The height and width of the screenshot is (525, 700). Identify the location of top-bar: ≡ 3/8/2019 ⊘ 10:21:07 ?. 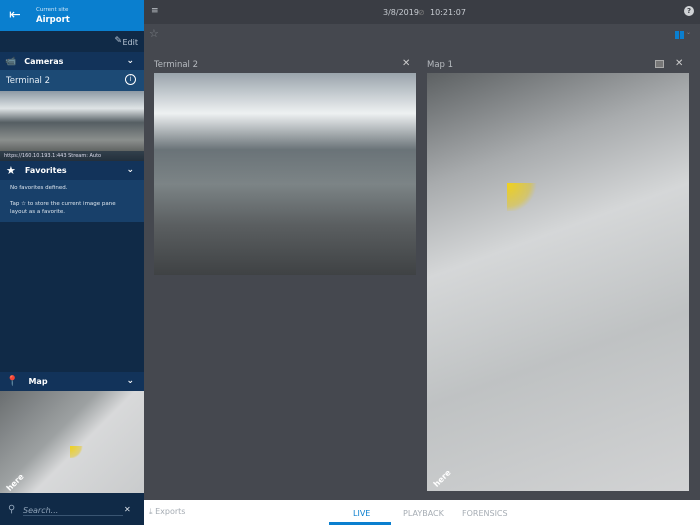
(422, 12).